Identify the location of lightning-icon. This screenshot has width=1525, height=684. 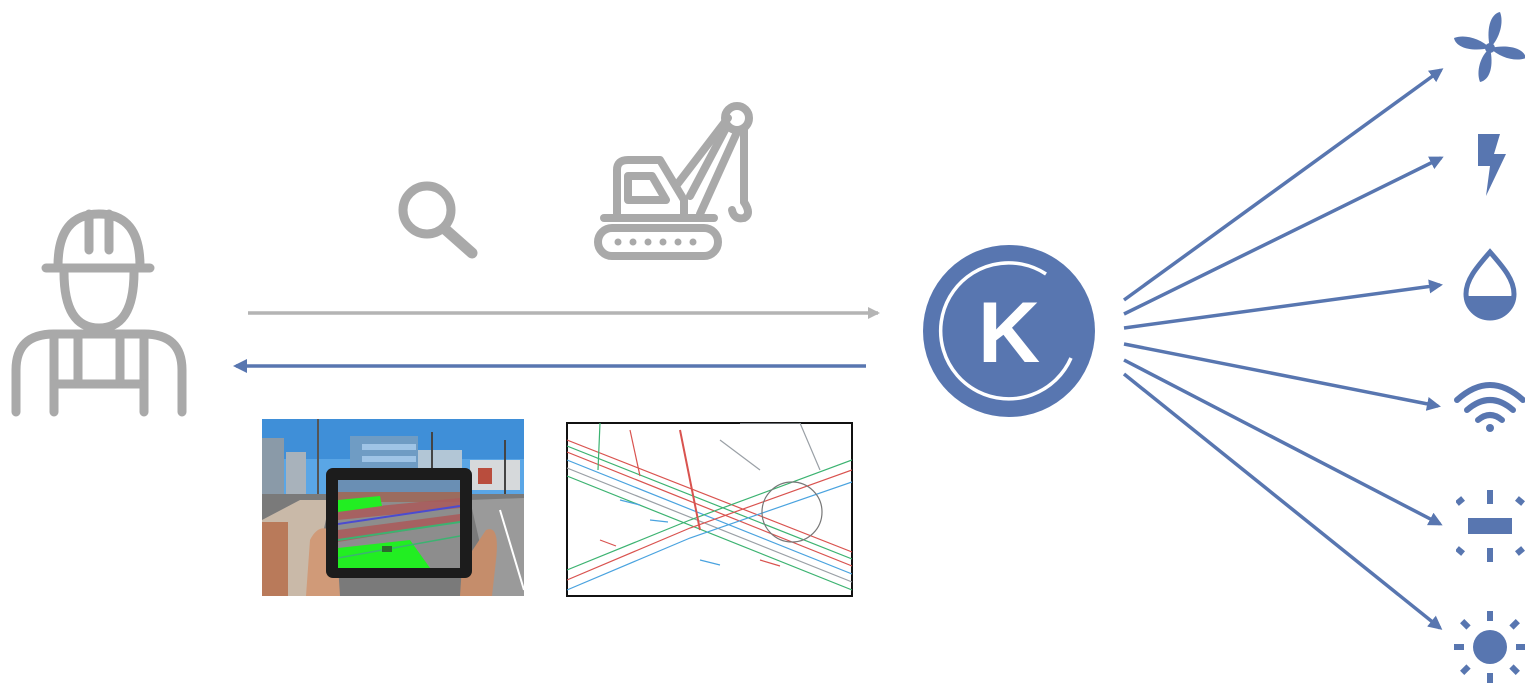
(1492, 165).